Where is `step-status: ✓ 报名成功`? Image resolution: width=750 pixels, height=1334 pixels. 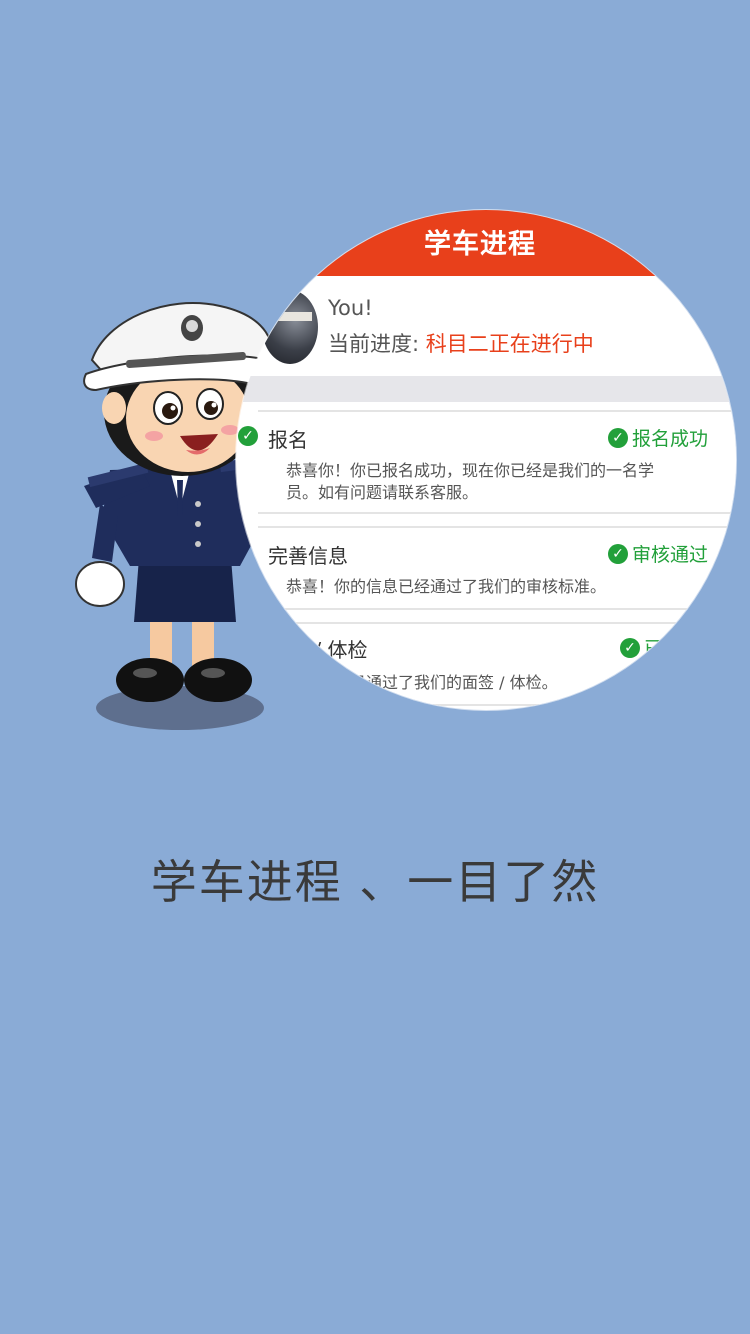 step-status: ✓ 报名成功 is located at coordinates (658, 437).